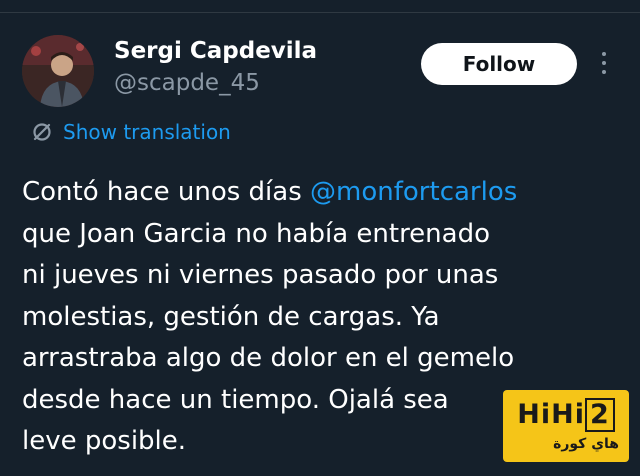 This screenshot has height=476, width=640. What do you see at coordinates (604, 54) in the screenshot?
I see `more-vertical-icon` at bounding box center [604, 54].